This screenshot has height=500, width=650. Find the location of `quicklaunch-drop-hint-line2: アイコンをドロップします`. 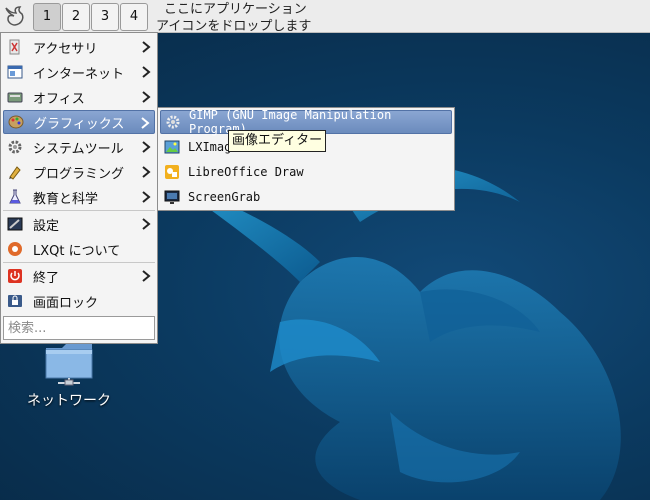

quicklaunch-drop-hint-line2: アイコンをドロップします is located at coordinates (234, 26).